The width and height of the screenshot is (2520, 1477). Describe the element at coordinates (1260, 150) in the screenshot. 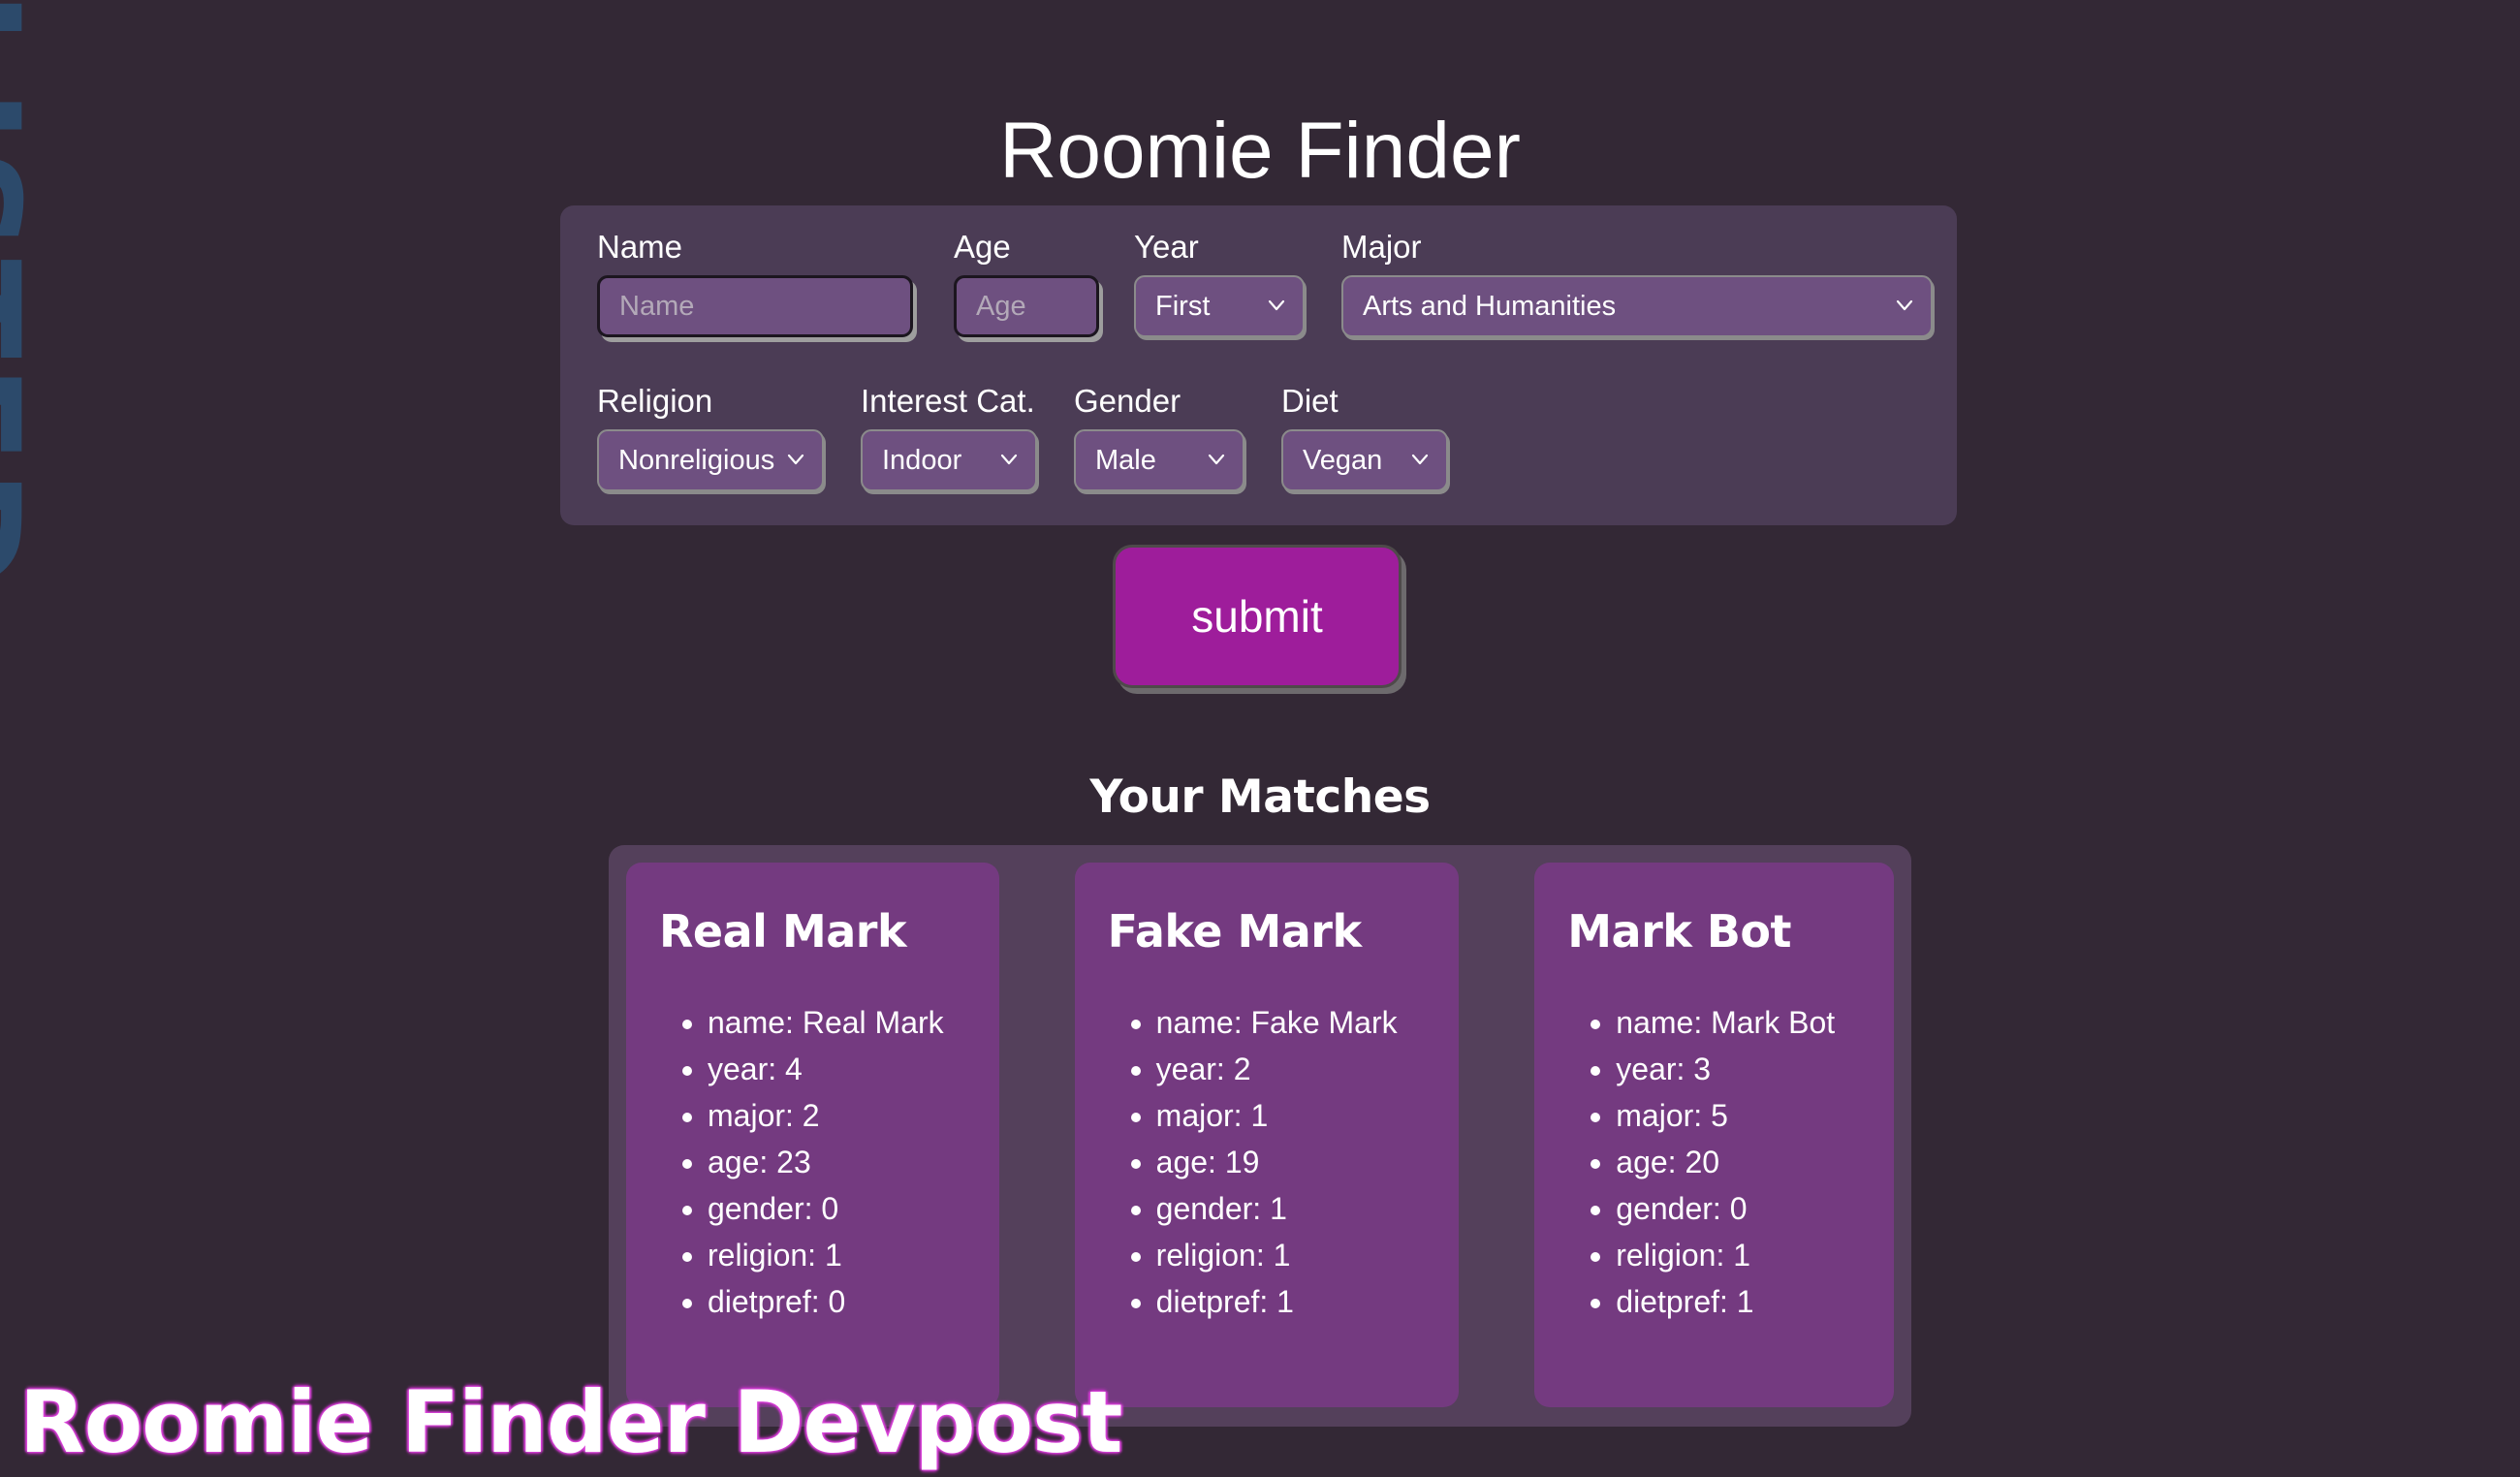

I see `page-title: Roomie Finder` at that location.